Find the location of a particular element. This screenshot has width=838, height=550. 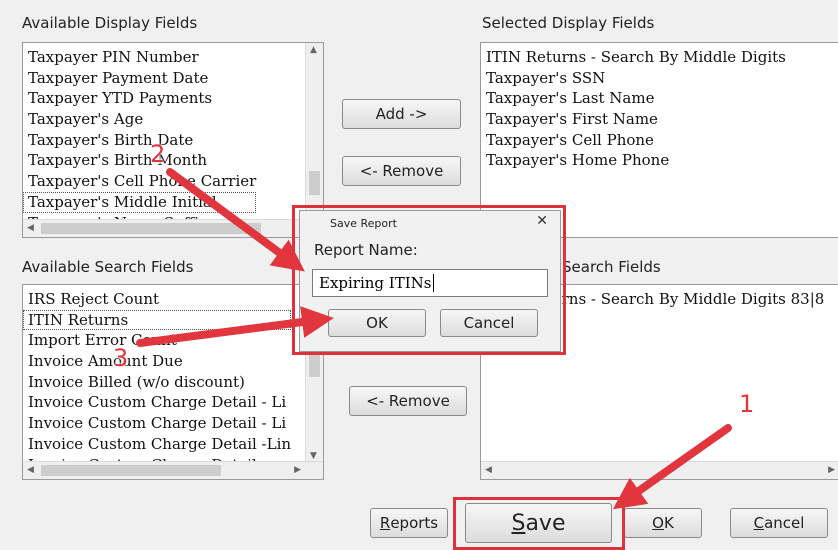

step-2-label: 2 is located at coordinates (158, 154).